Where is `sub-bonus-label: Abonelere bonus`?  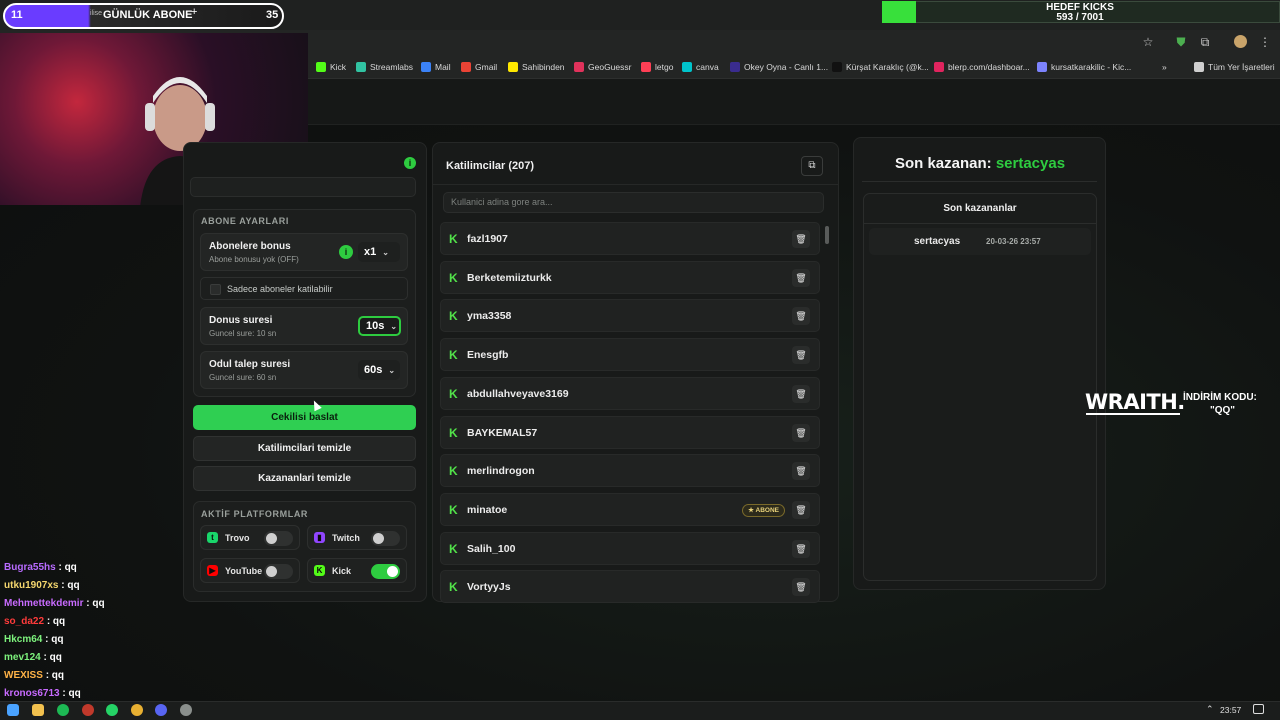
sub-bonus-label: Abonelere bonus is located at coordinates (250, 246).